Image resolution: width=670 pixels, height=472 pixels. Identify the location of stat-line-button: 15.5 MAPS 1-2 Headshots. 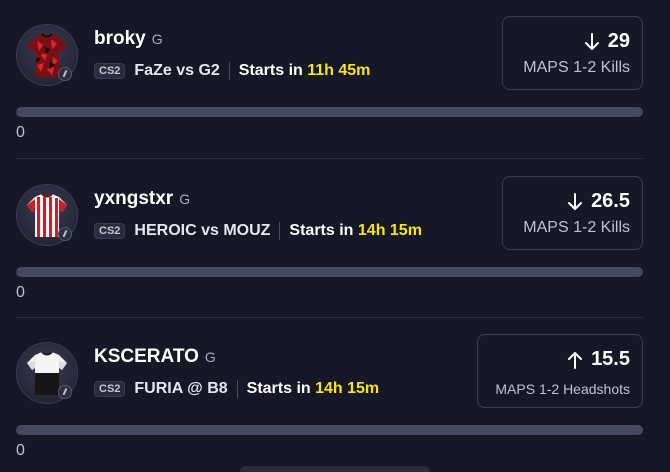
(560, 371).